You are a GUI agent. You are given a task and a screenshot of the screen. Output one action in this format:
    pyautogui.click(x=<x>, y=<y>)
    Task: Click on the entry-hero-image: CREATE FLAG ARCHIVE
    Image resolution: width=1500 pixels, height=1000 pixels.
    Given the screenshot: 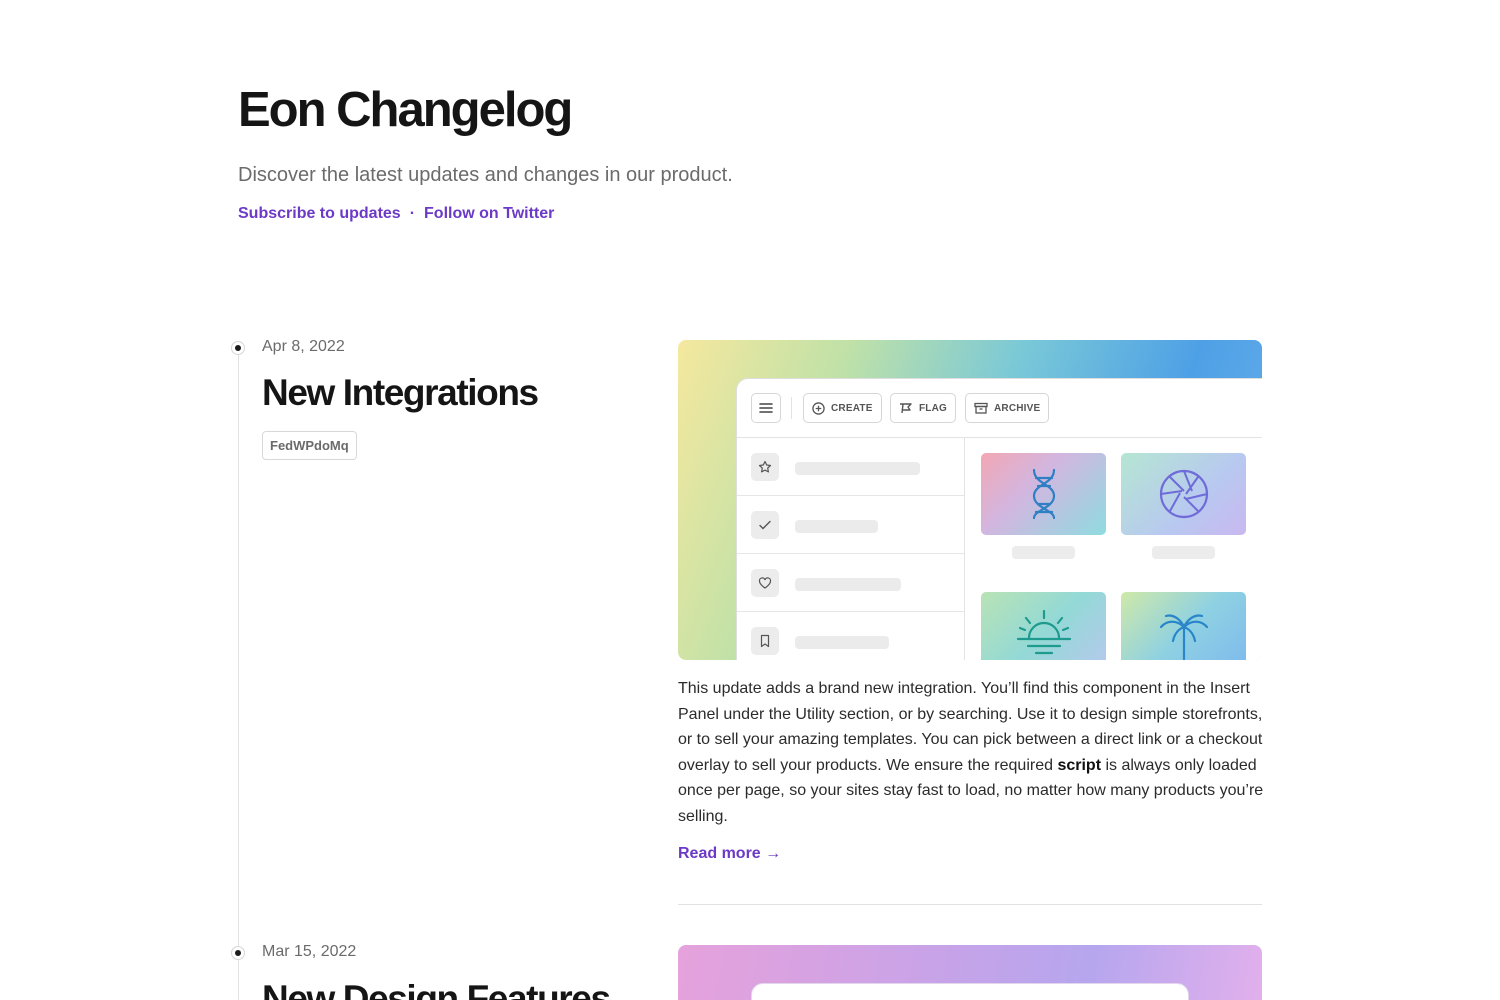 What is the action you would take?
    pyautogui.click(x=970, y=500)
    